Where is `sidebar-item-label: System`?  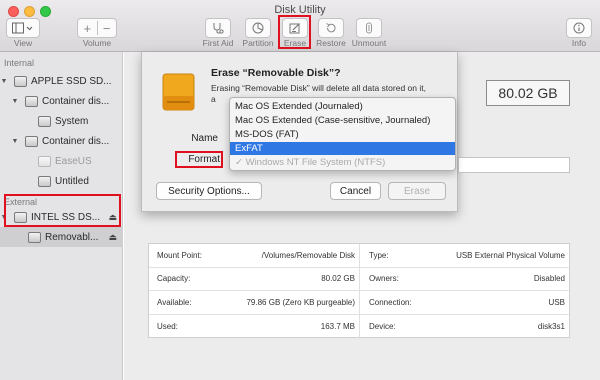 sidebar-item-label: System is located at coordinates (72, 121).